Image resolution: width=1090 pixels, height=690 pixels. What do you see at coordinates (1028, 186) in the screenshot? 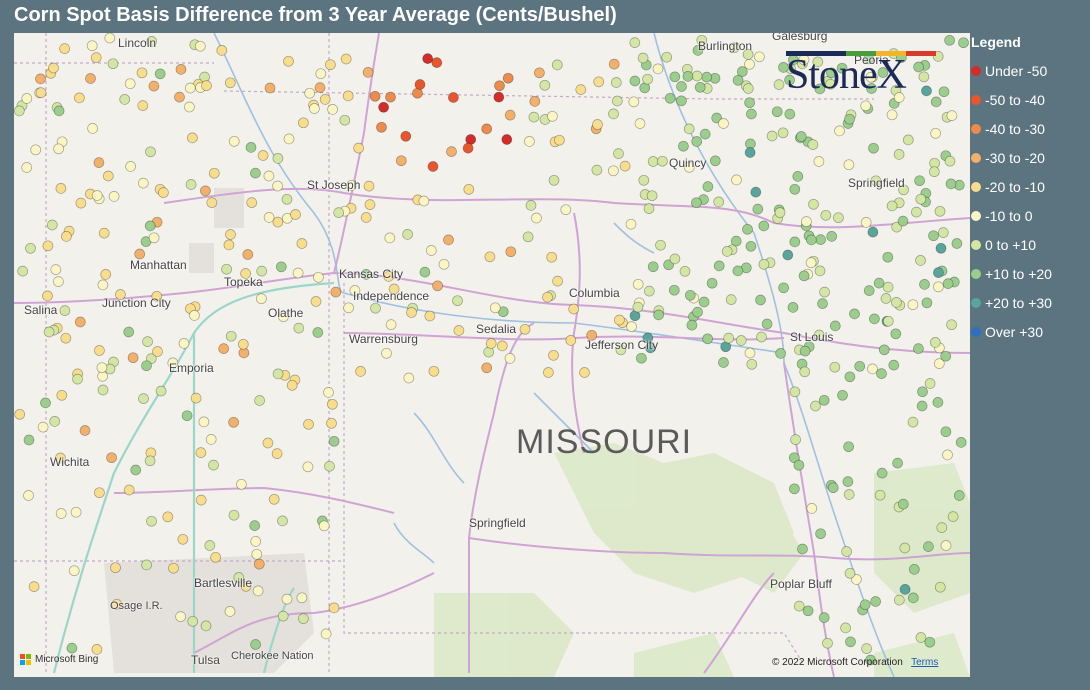
I see `legend-item: -20 to -10` at bounding box center [1028, 186].